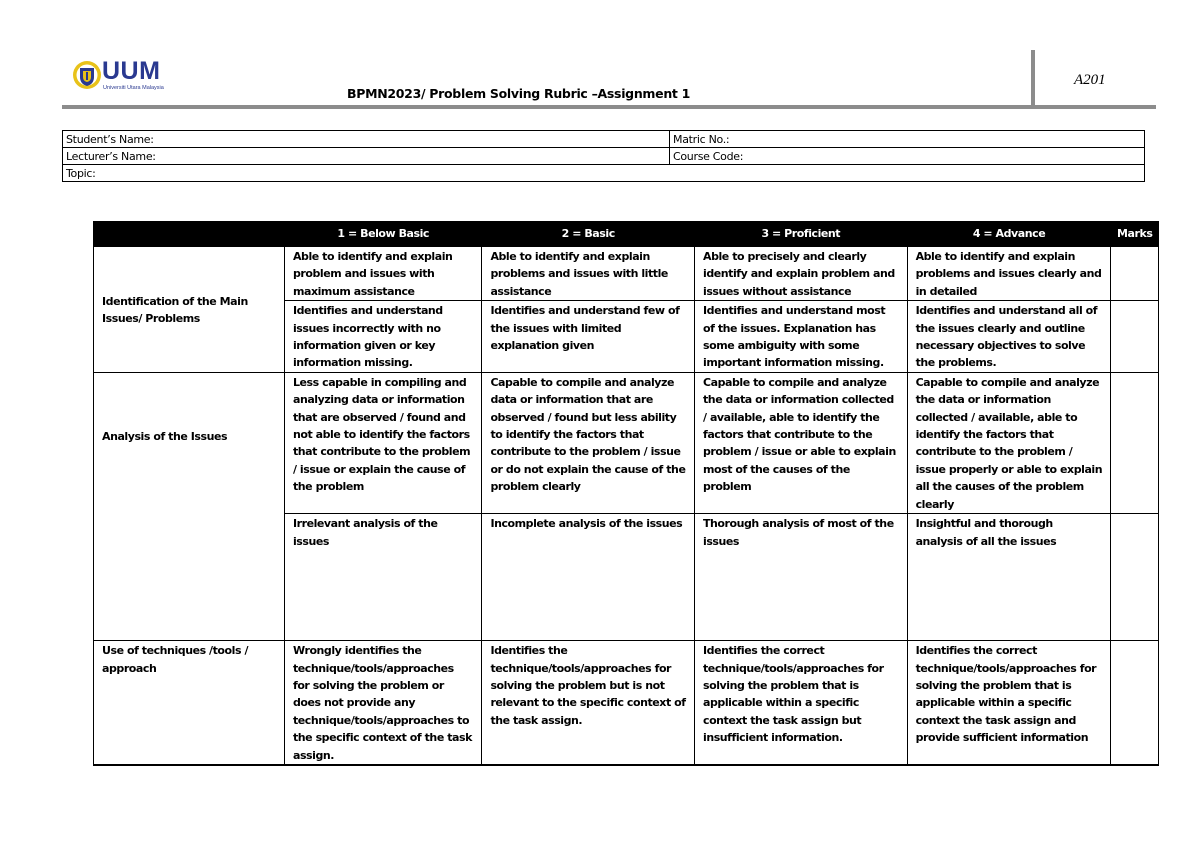 The image size is (1200, 849). I want to click on criteria-header, so click(189, 234).